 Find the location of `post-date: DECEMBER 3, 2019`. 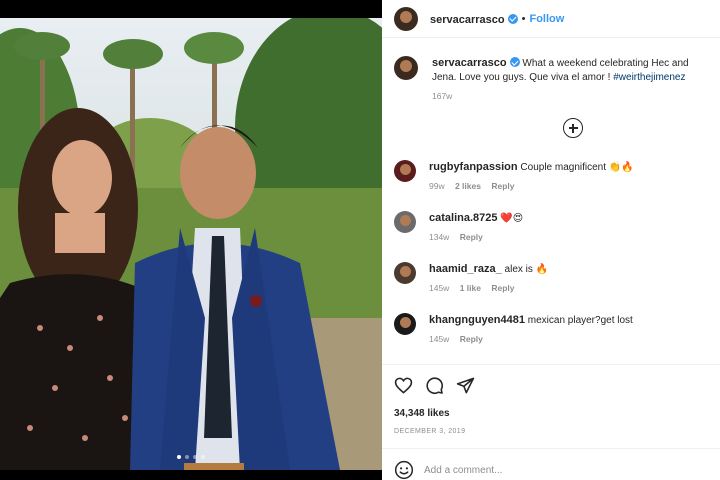

post-date: DECEMBER 3, 2019 is located at coordinates (430, 431).